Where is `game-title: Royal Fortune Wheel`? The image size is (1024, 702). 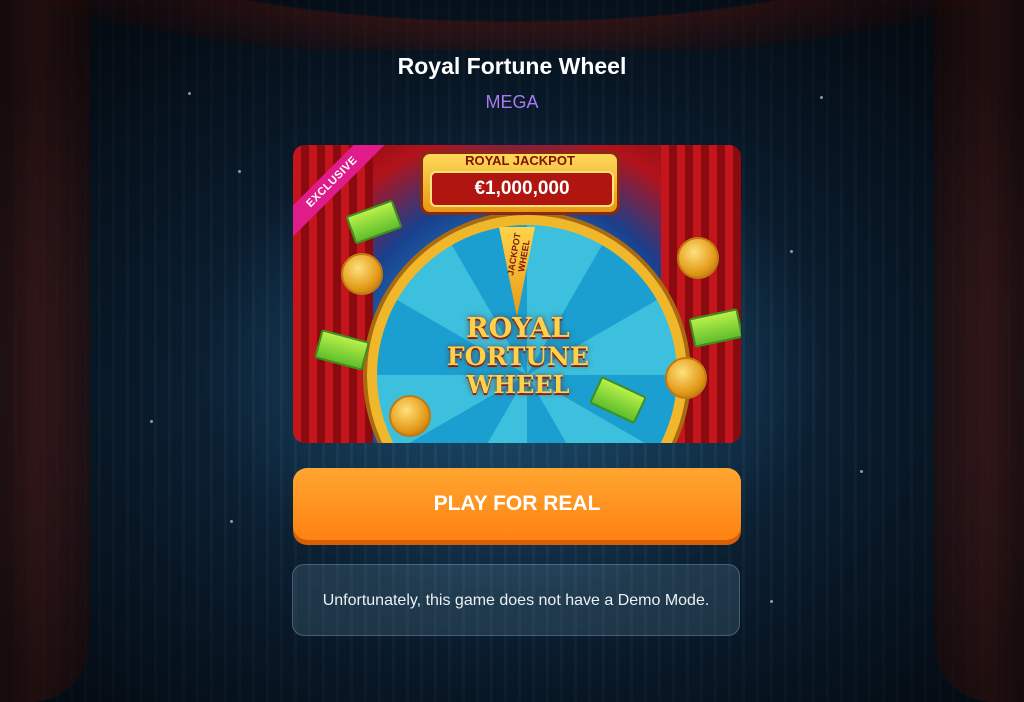 game-title: Royal Fortune Wheel is located at coordinates (512, 66).